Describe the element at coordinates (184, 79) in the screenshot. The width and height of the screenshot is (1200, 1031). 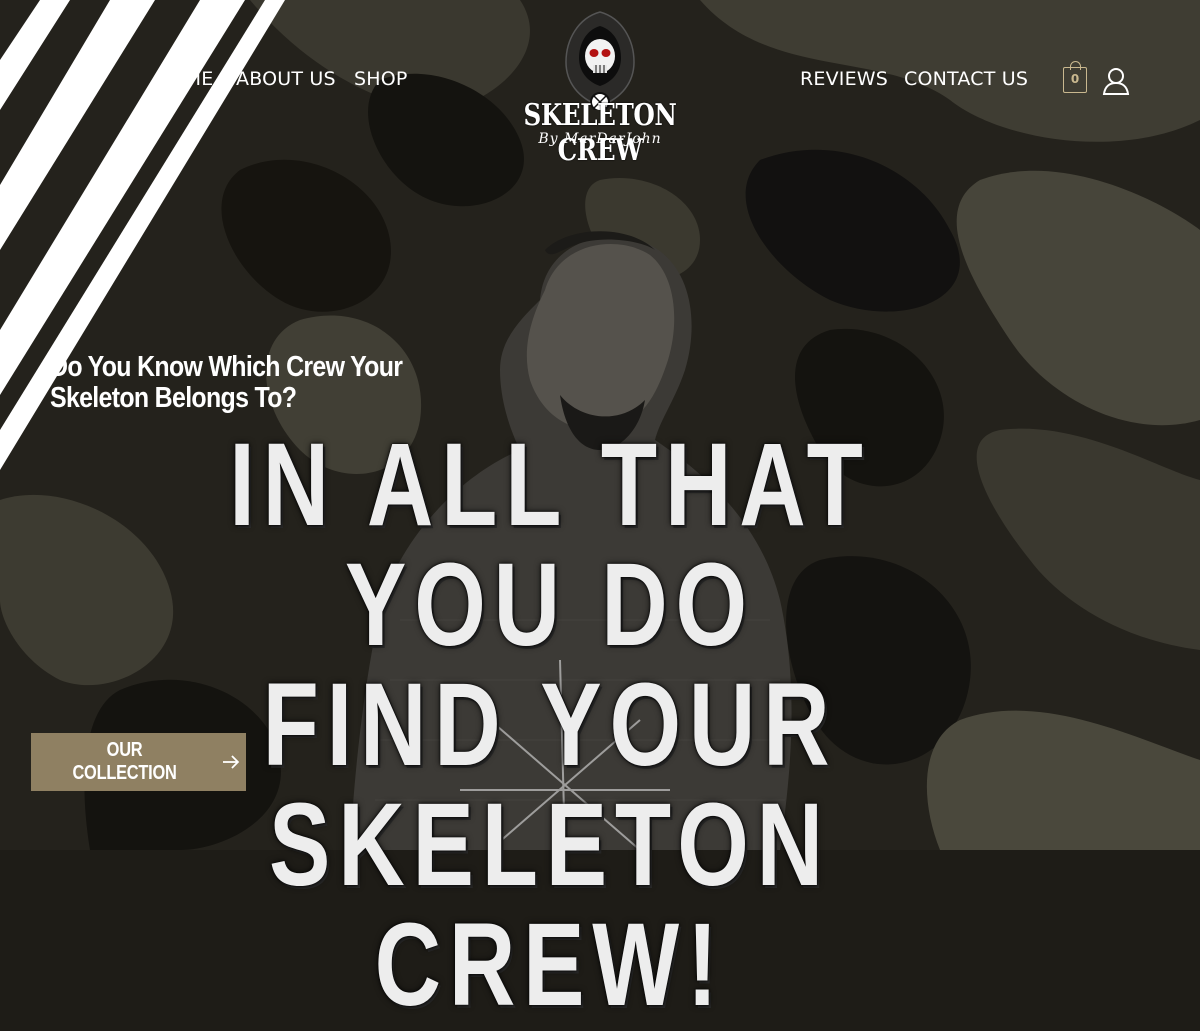
I see `nav-home: HOME` at that location.